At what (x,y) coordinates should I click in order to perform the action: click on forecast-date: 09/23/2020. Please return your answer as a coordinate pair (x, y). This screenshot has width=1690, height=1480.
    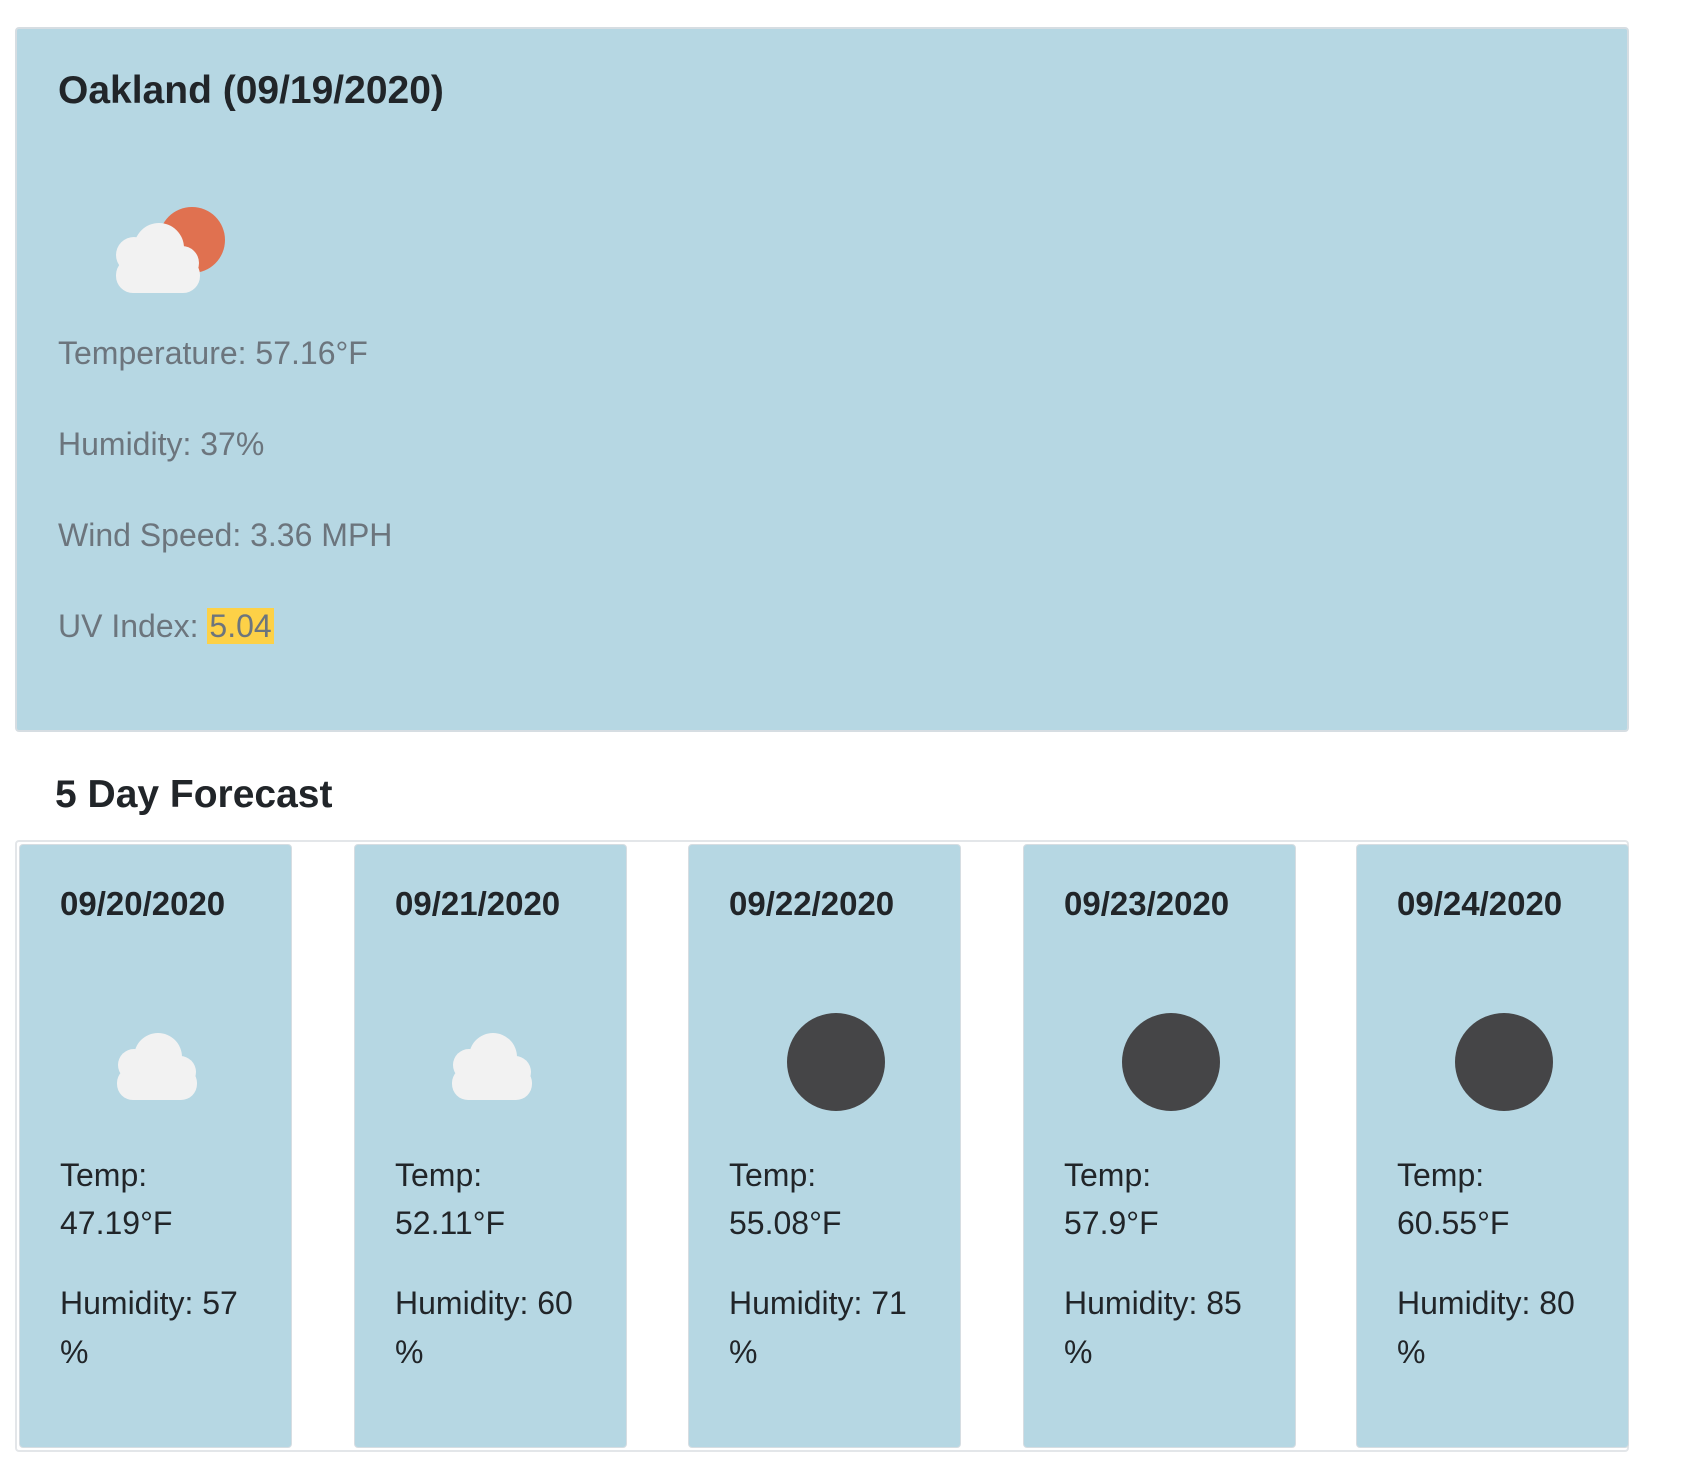
    Looking at the image, I should click on (1147, 903).